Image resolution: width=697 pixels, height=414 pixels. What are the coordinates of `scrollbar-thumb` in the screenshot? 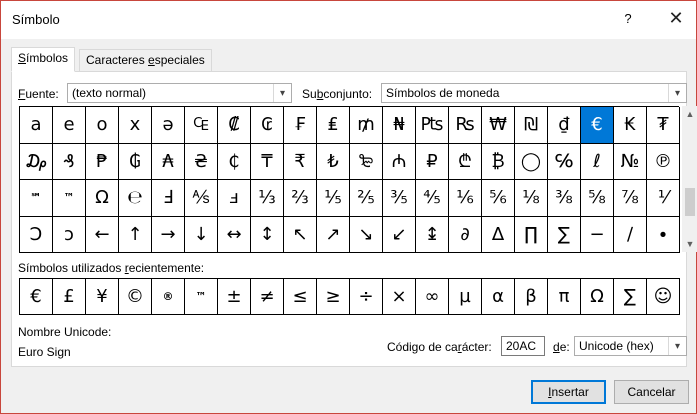 It's located at (690, 202).